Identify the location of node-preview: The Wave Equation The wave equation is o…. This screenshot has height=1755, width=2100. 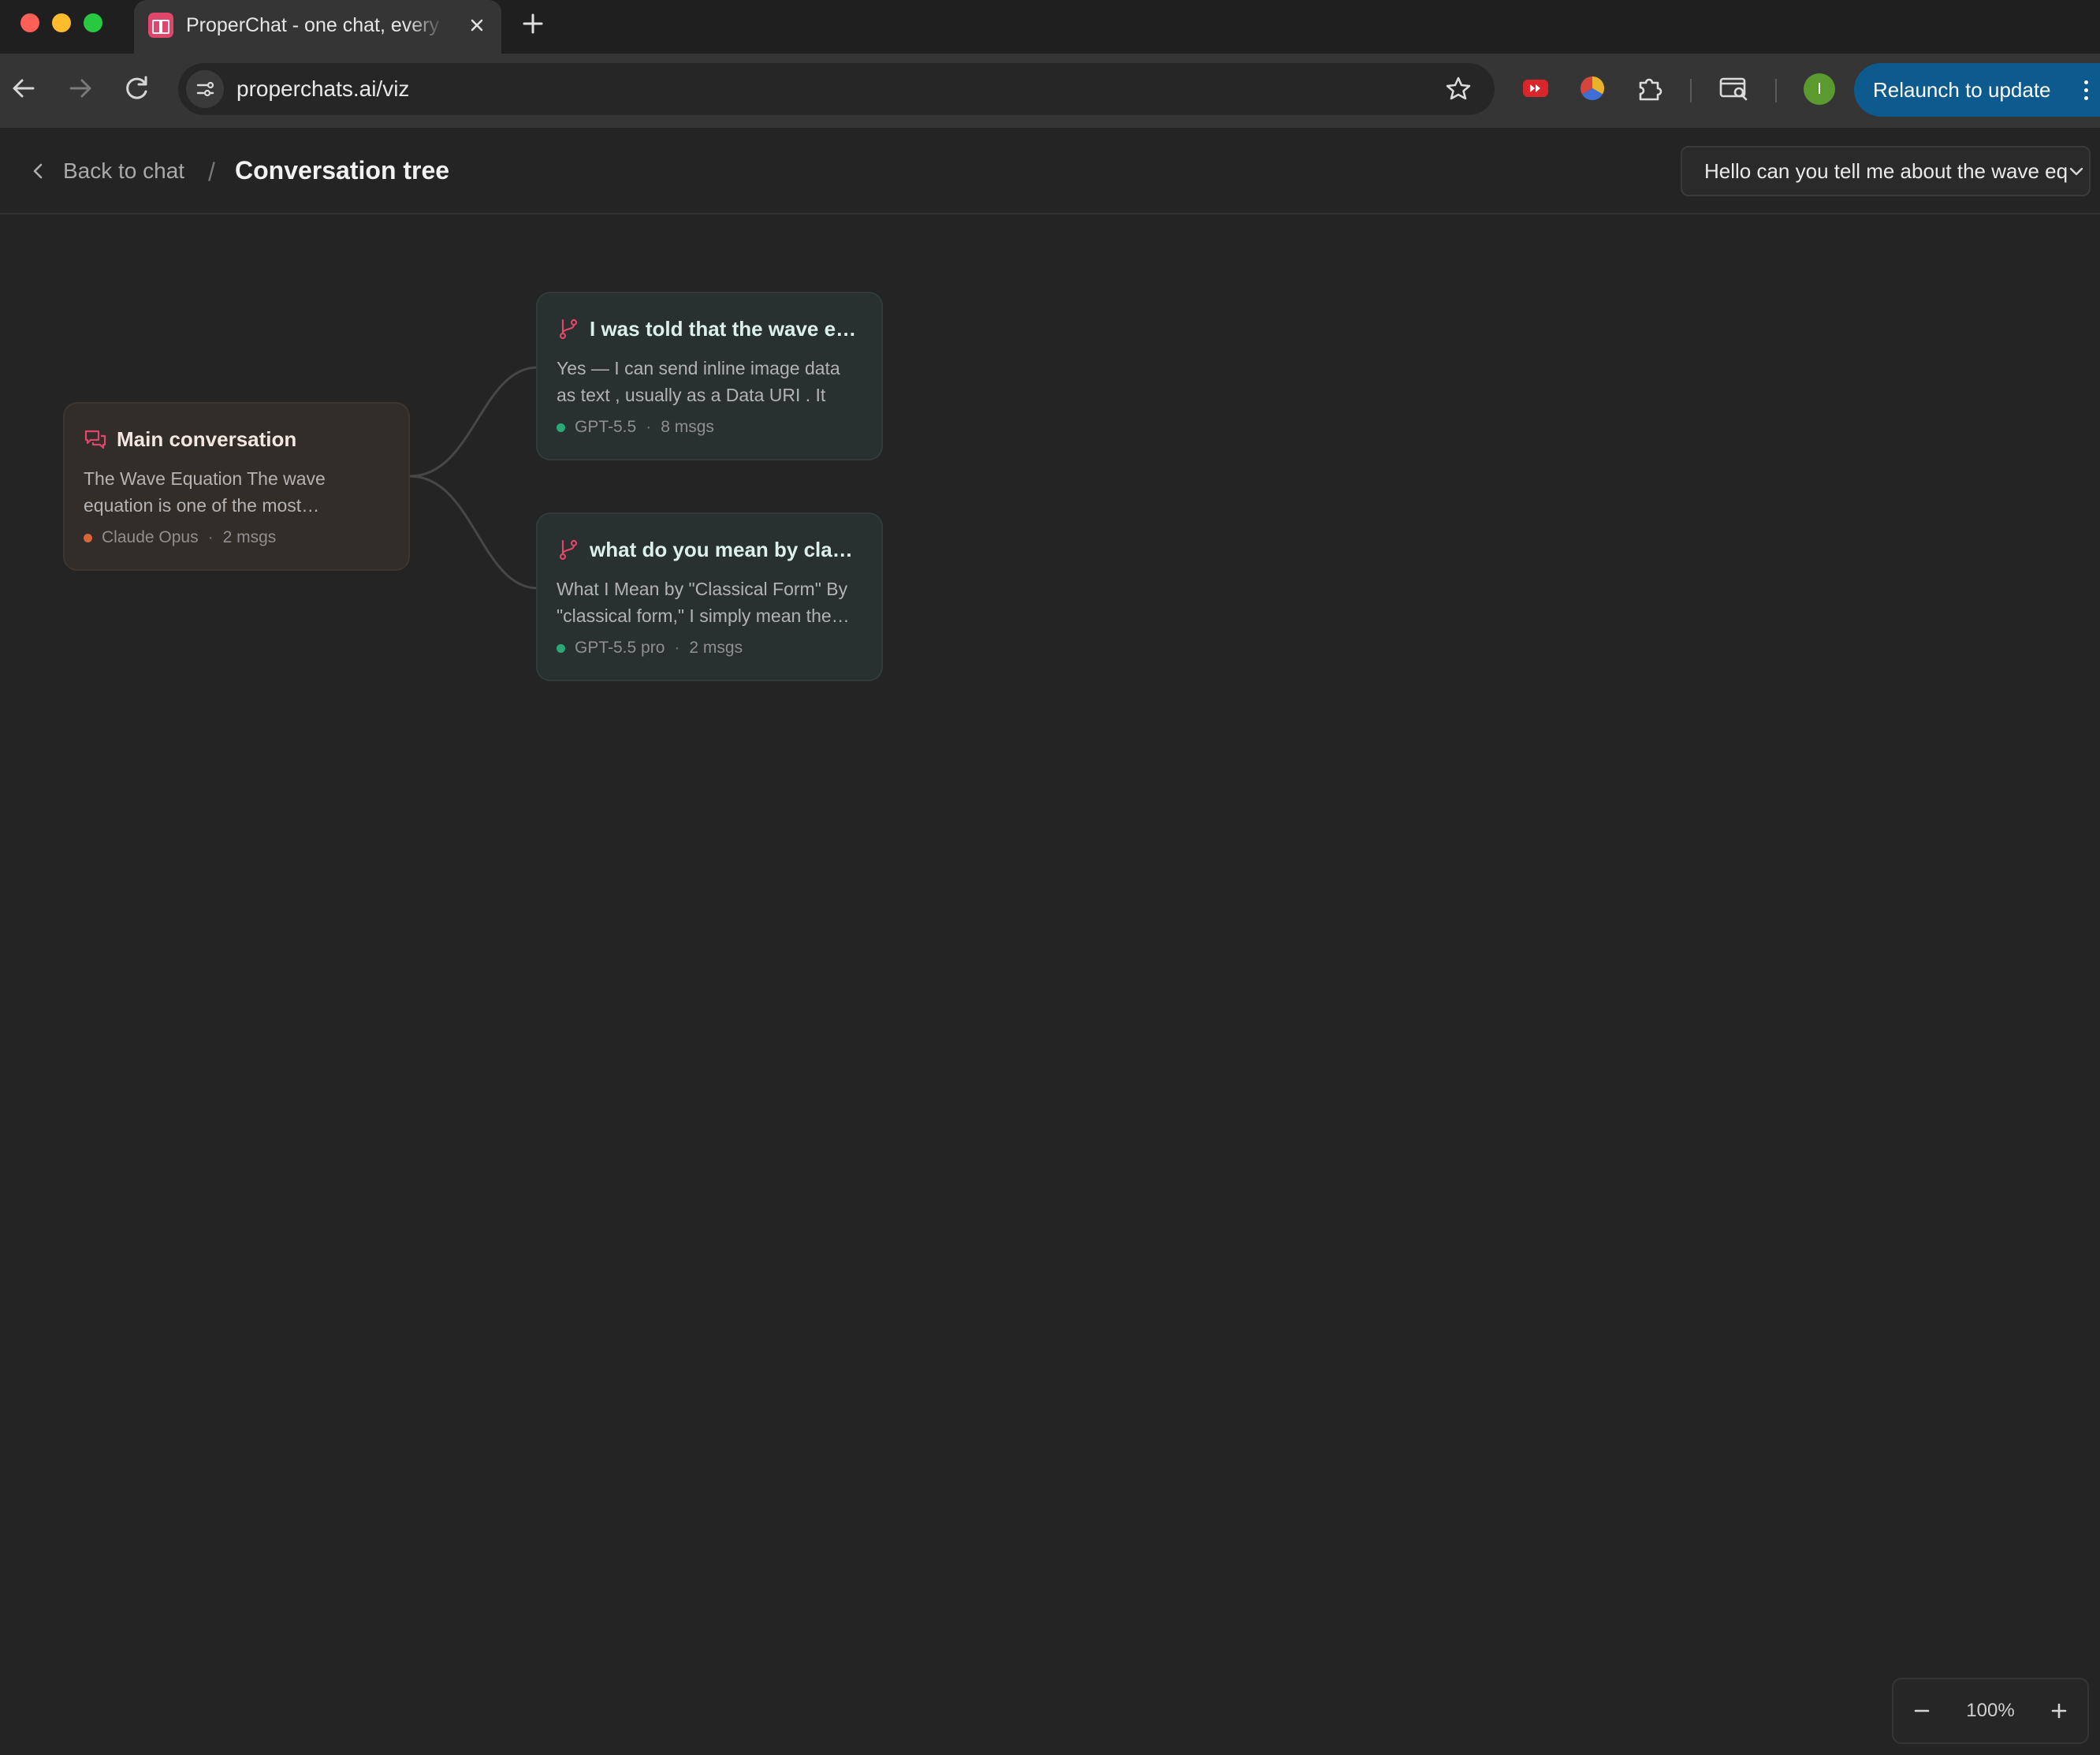
(205, 492).